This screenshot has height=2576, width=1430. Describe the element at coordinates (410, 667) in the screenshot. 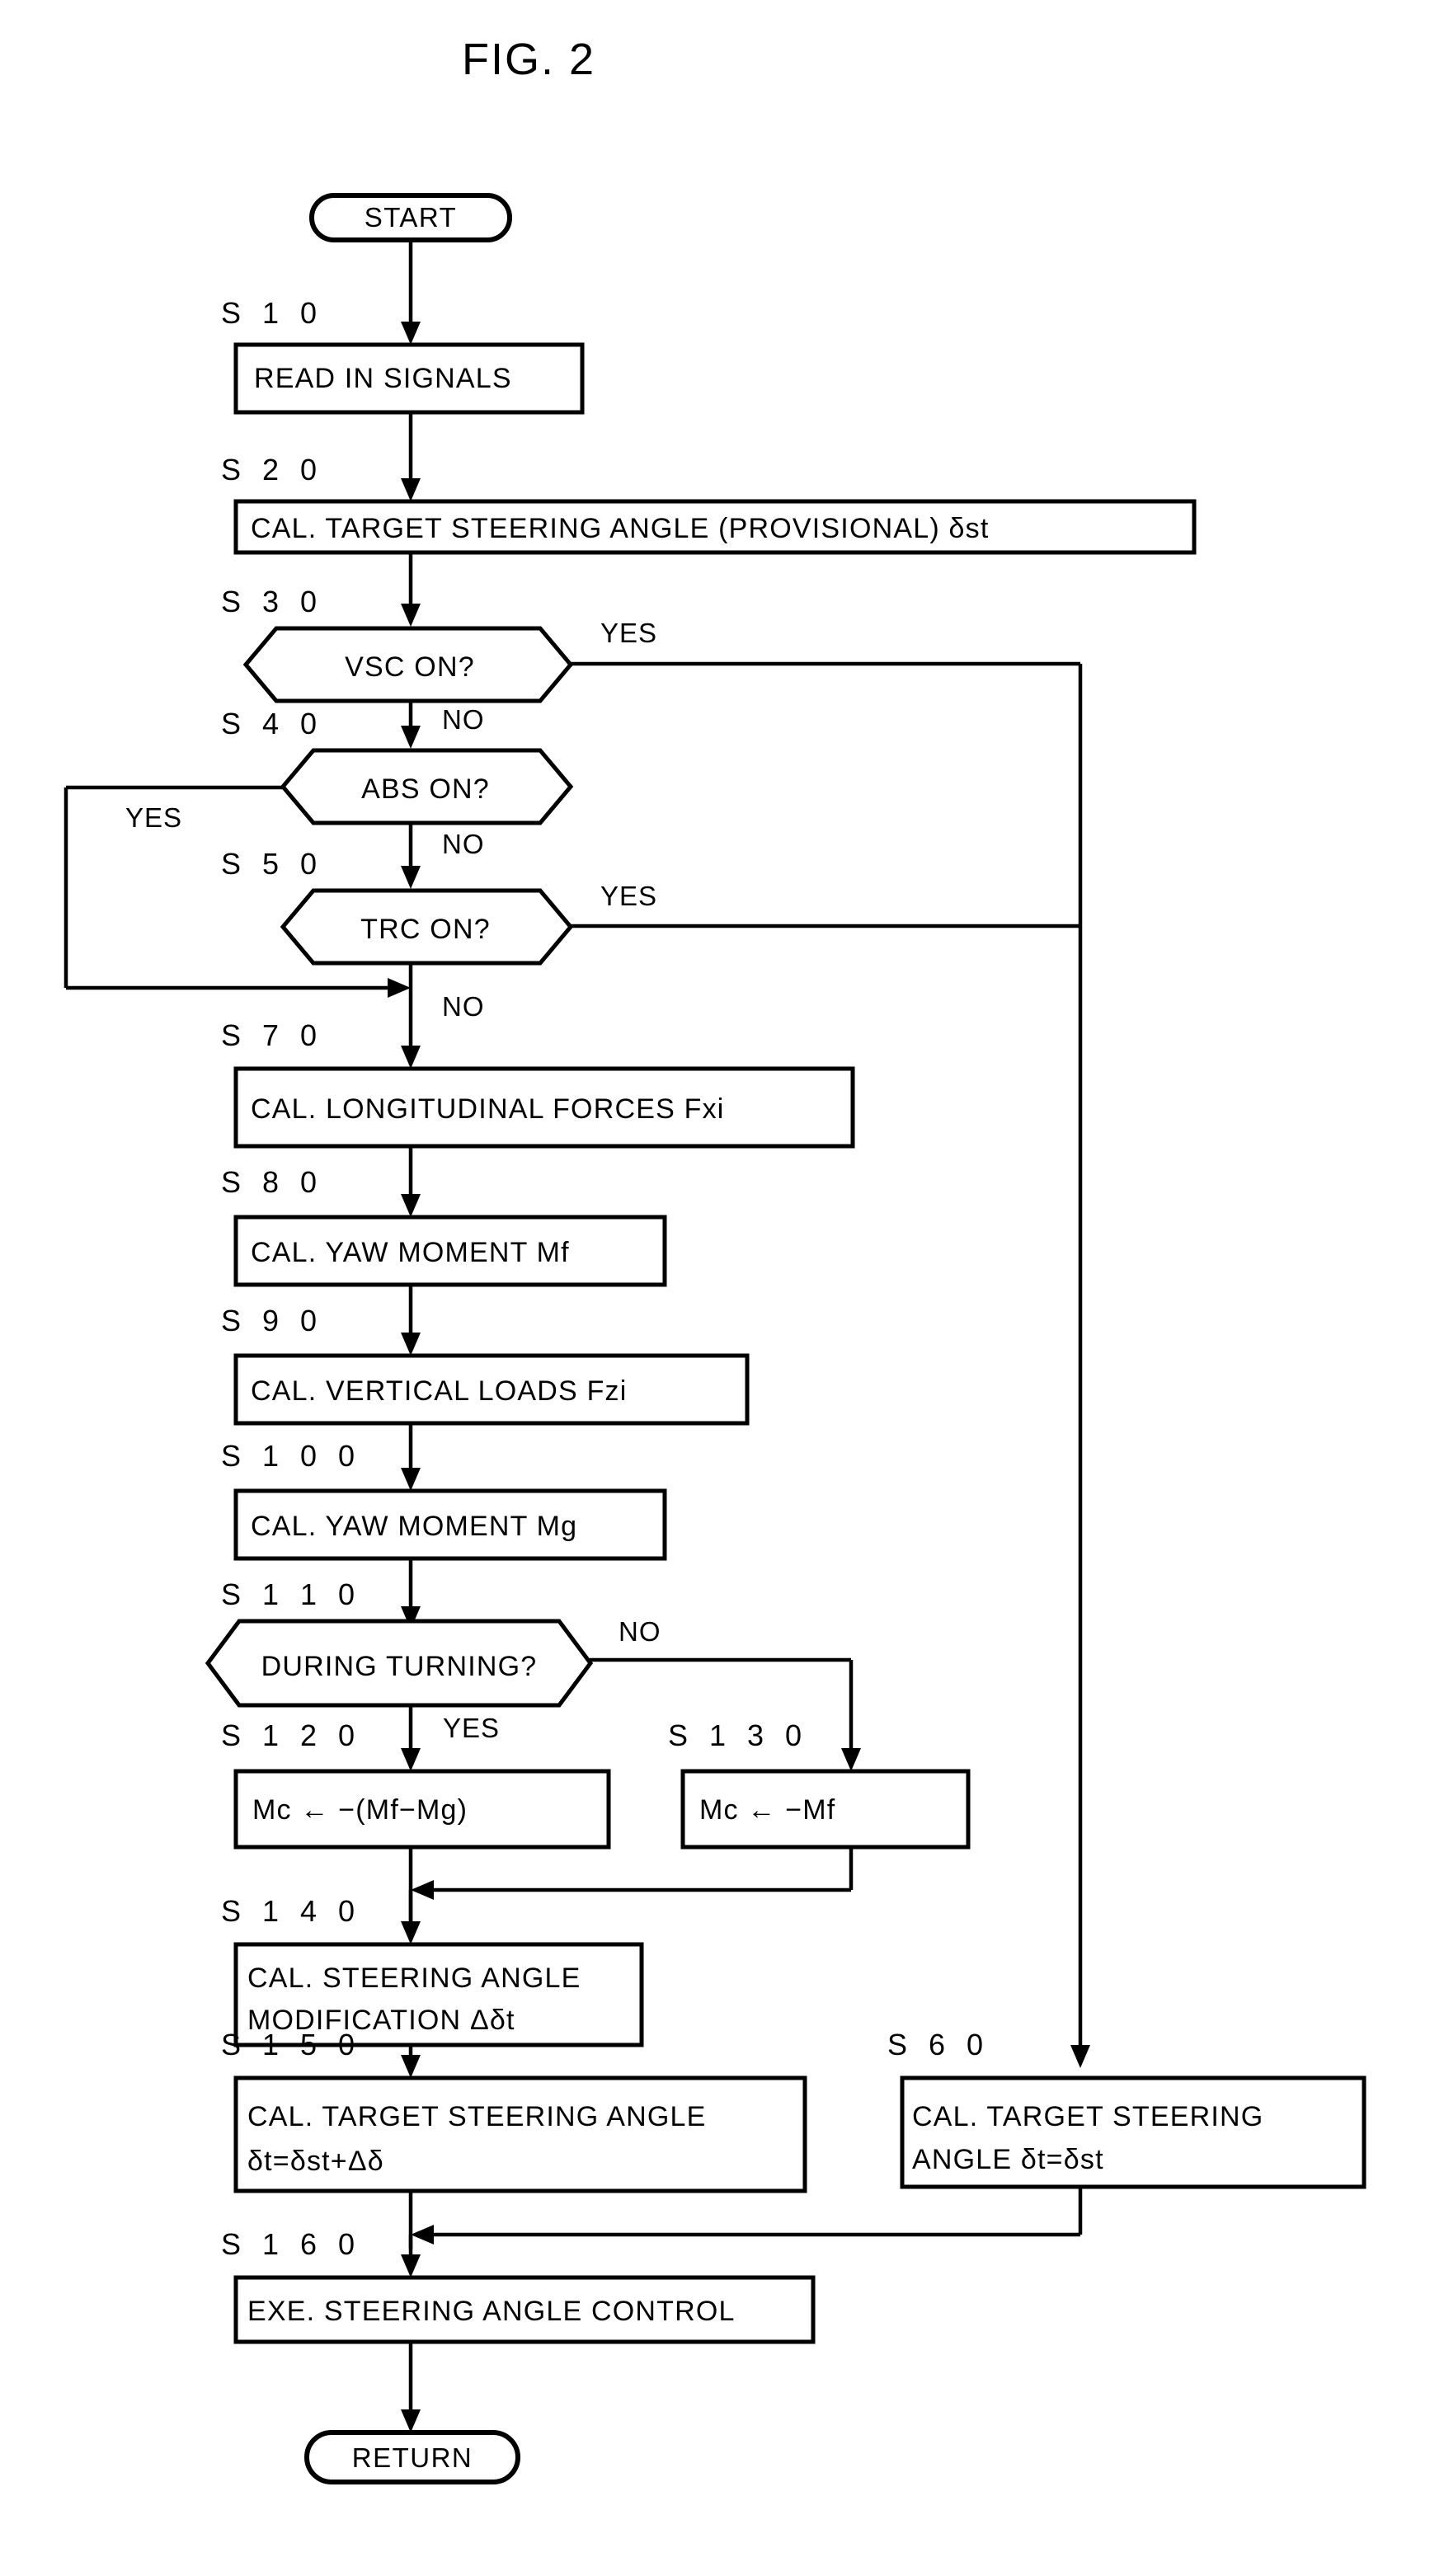

I see `node-s30-text: VSC ON?` at that location.